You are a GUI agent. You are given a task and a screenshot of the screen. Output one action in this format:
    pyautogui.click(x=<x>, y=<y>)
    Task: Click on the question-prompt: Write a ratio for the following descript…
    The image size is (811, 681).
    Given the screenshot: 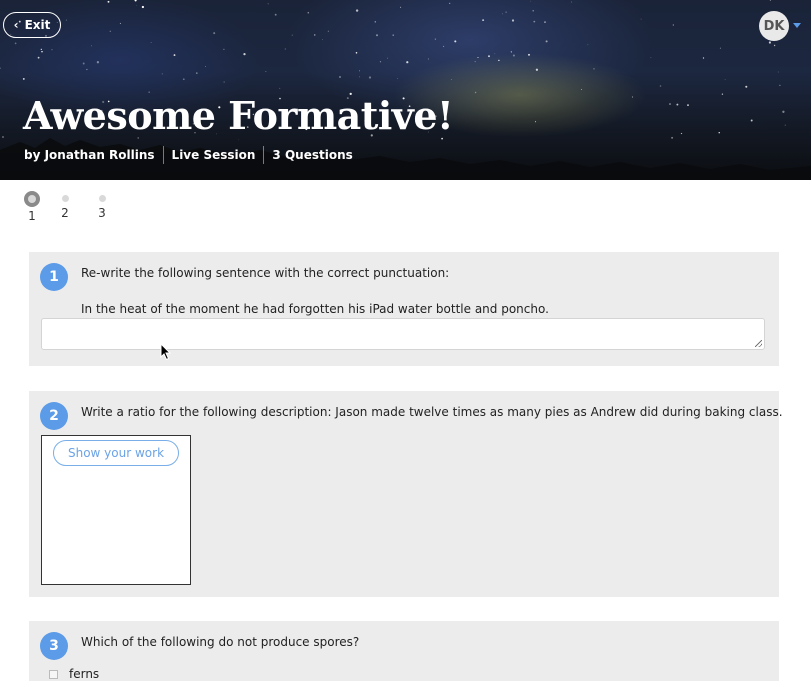 What is the action you would take?
    pyautogui.click(x=432, y=412)
    